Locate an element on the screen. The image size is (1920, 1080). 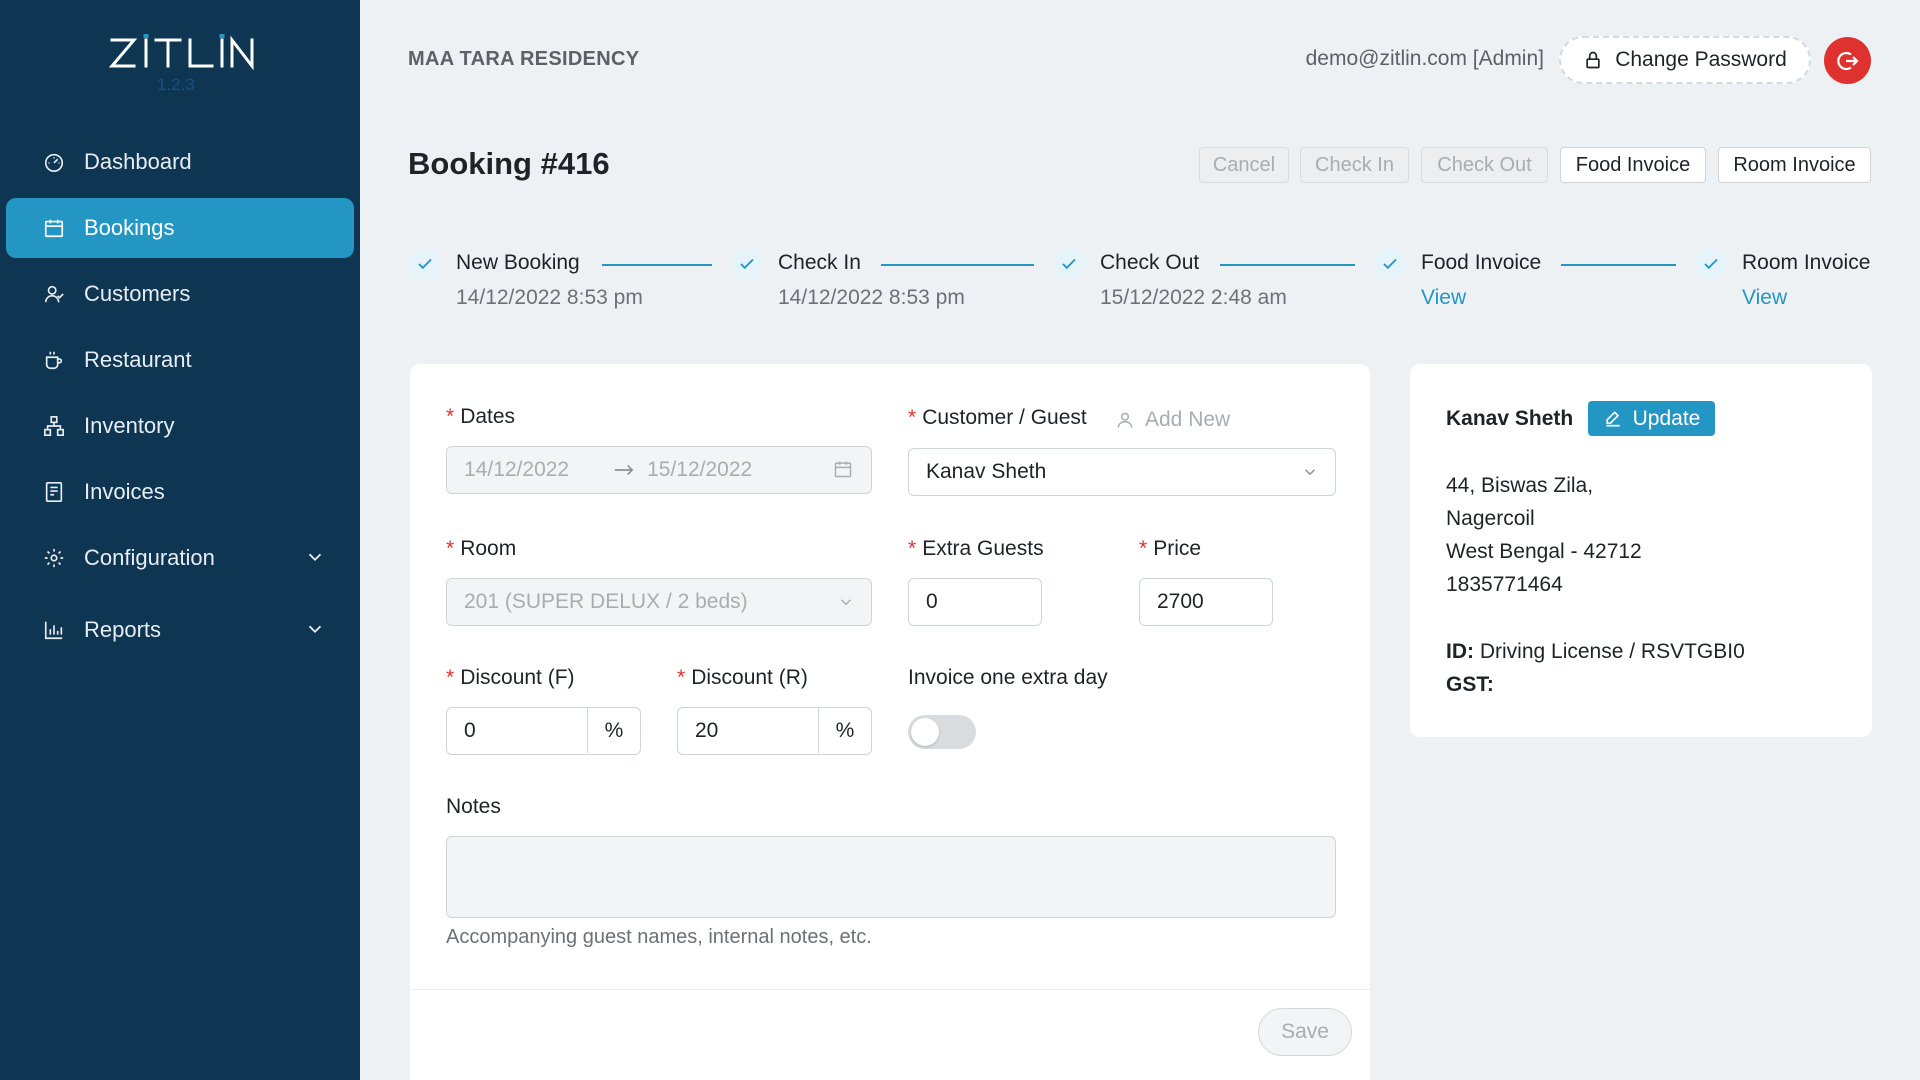
step-check-out-title: Check Out is located at coordinates (1150, 262).